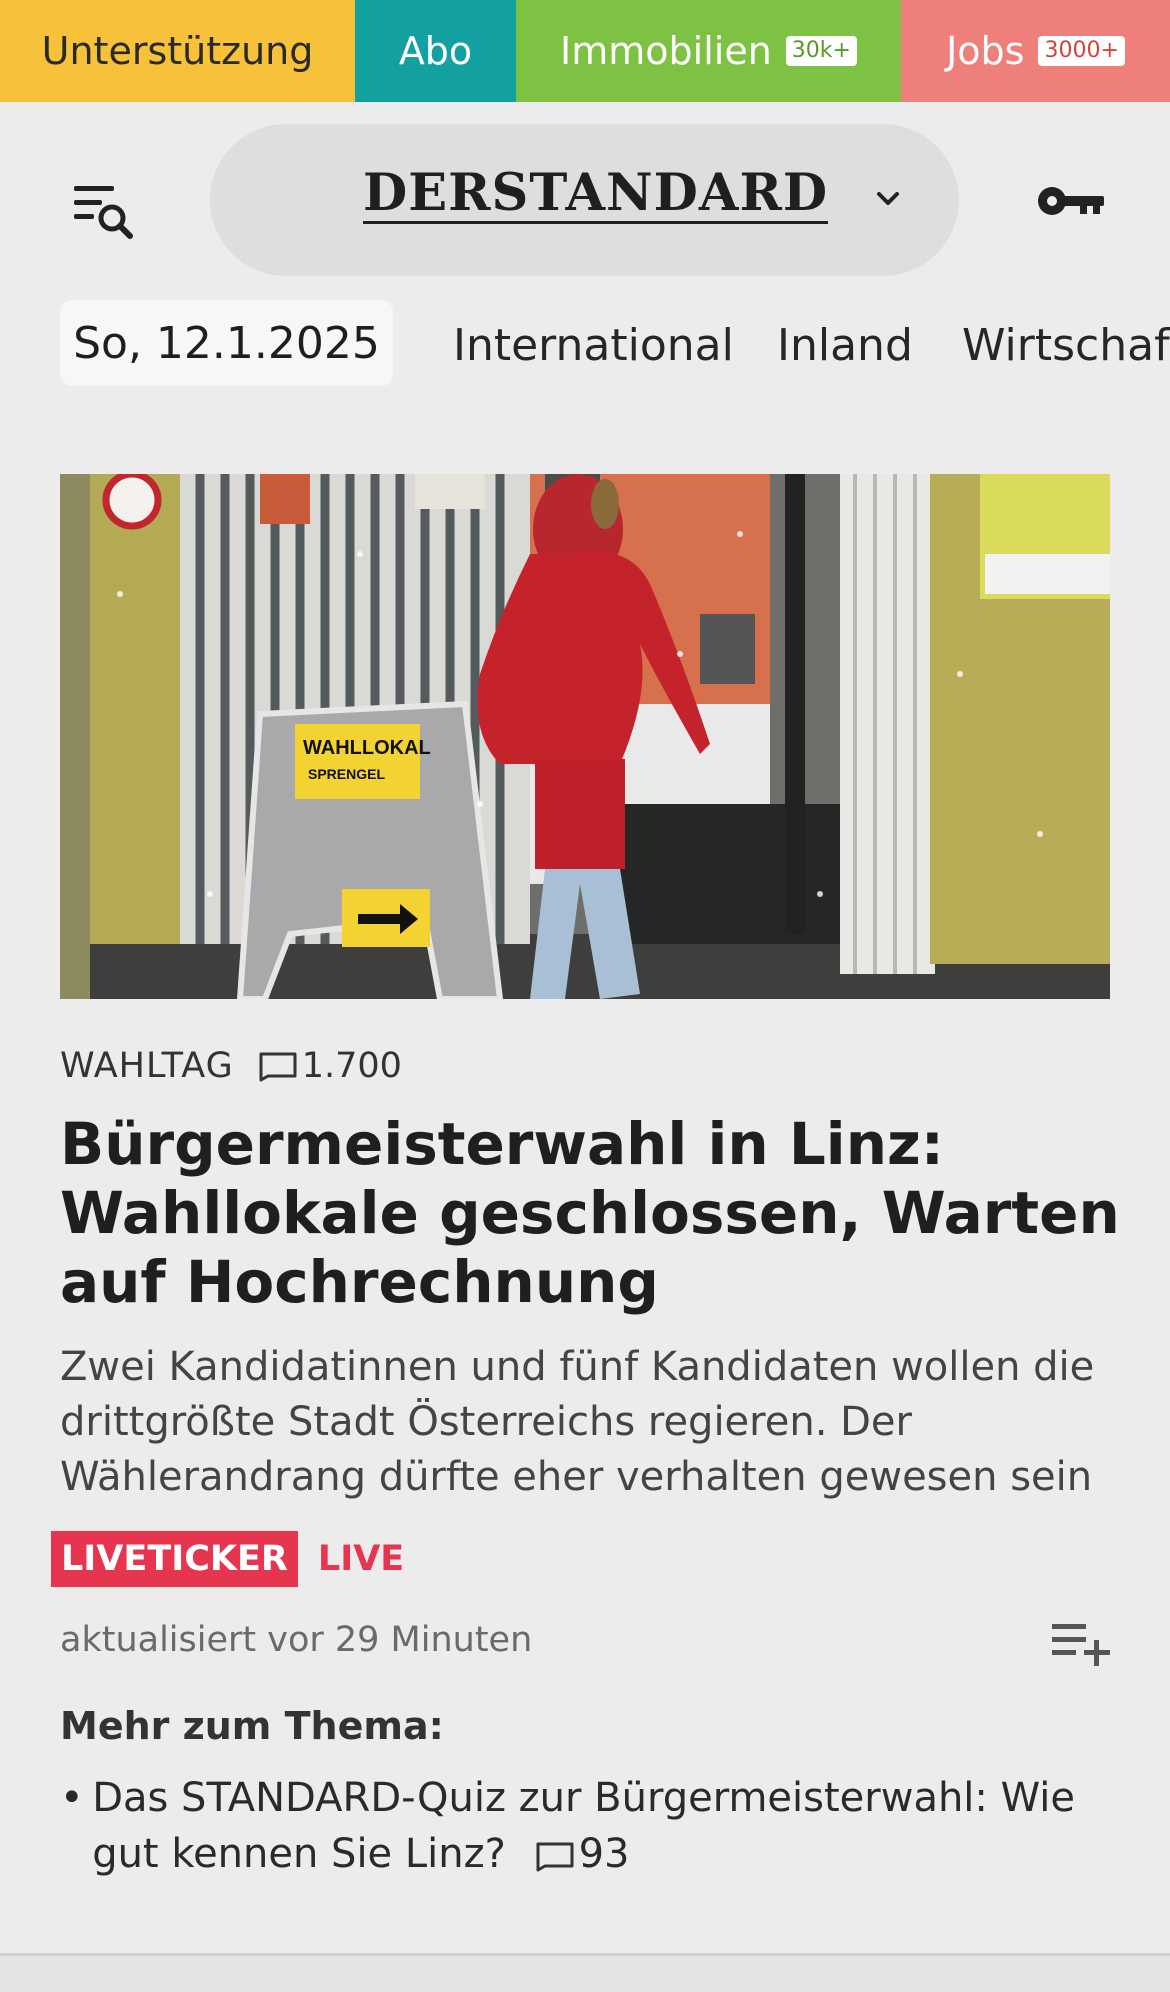 This screenshot has width=1170, height=1992. What do you see at coordinates (888, 198) in the screenshot?
I see `chevron-down-icon` at bounding box center [888, 198].